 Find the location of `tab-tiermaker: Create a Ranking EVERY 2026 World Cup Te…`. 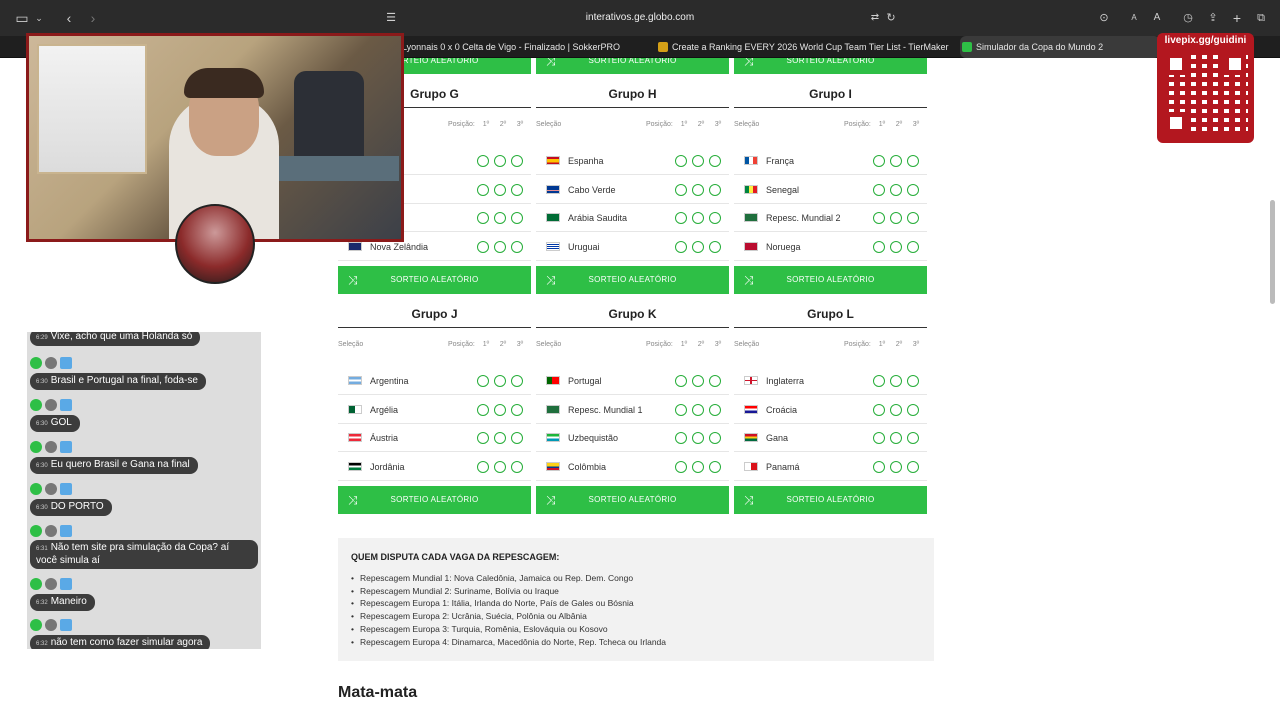

tab-tiermaker: Create a Ranking EVERY 2026 World Cup Te… is located at coordinates (806, 47).